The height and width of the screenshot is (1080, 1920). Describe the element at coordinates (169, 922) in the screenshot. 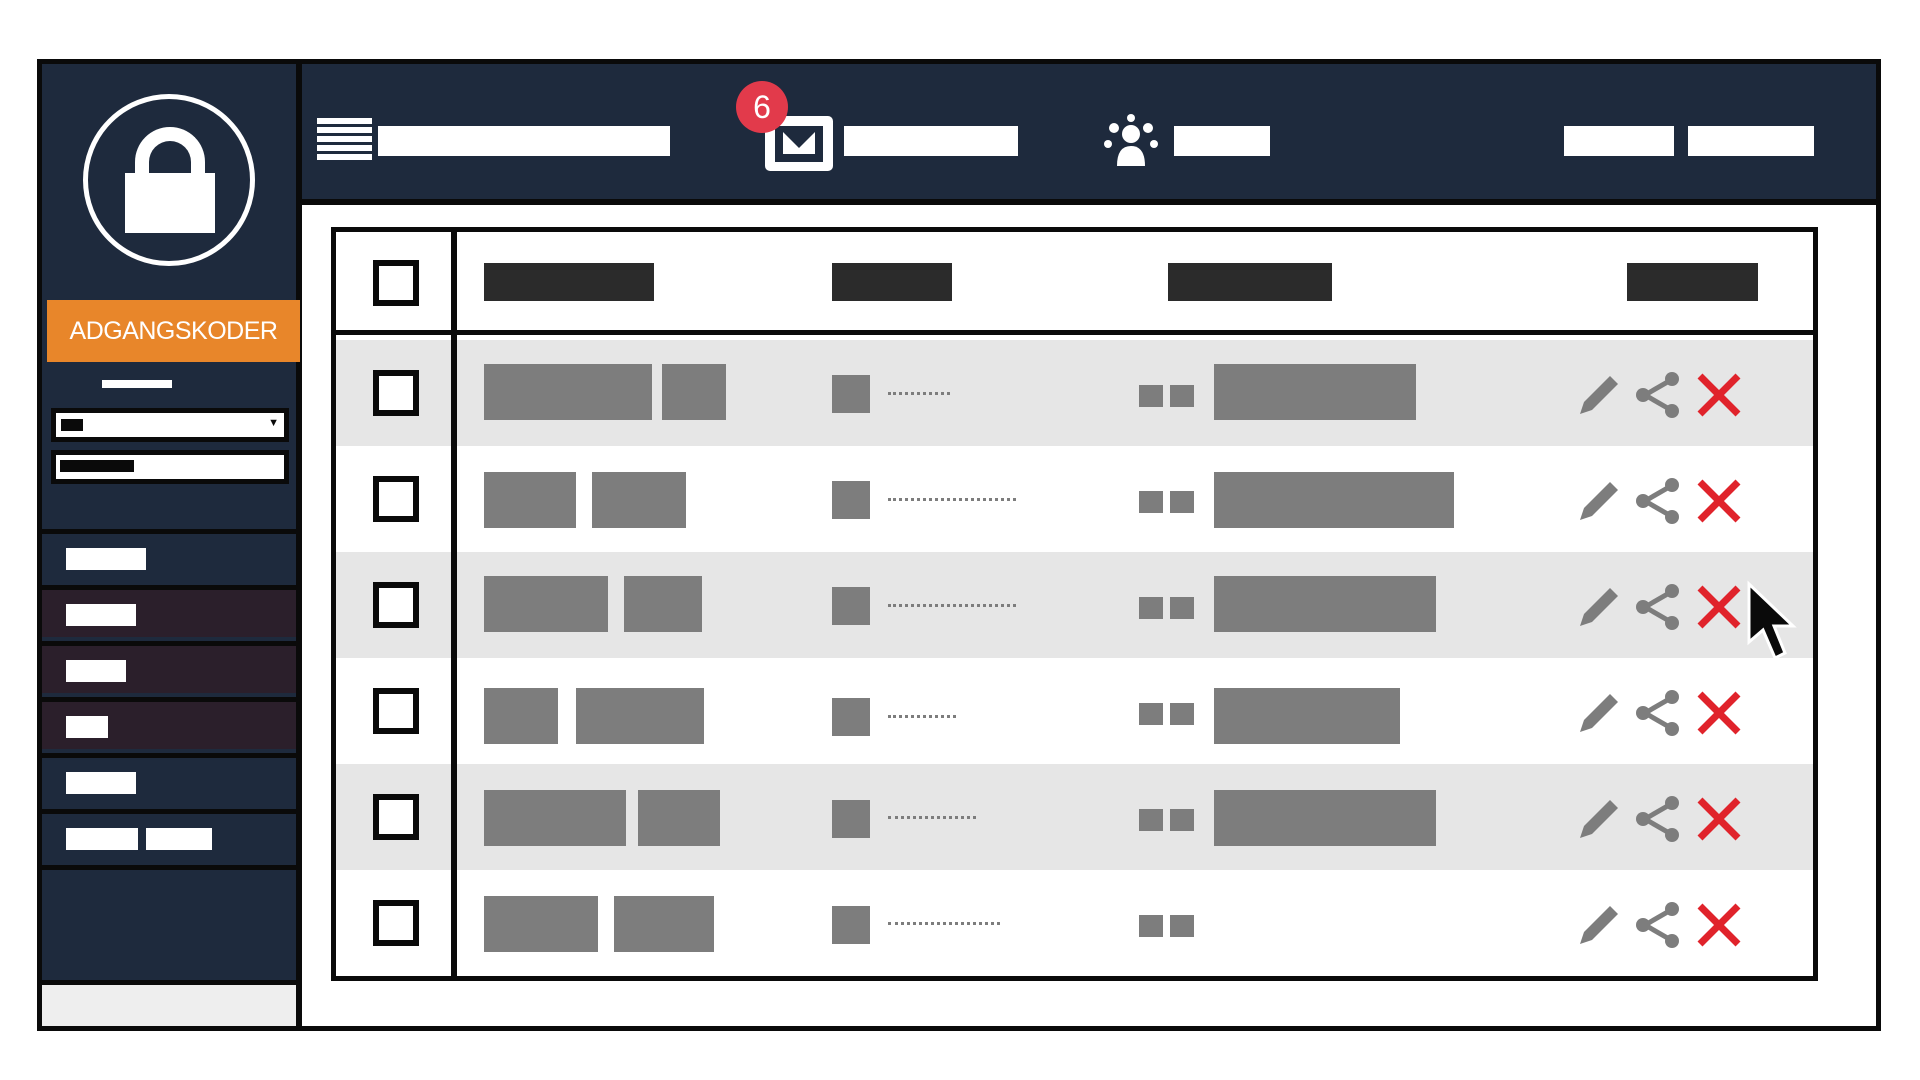

I see `sidebar-spacer` at that location.